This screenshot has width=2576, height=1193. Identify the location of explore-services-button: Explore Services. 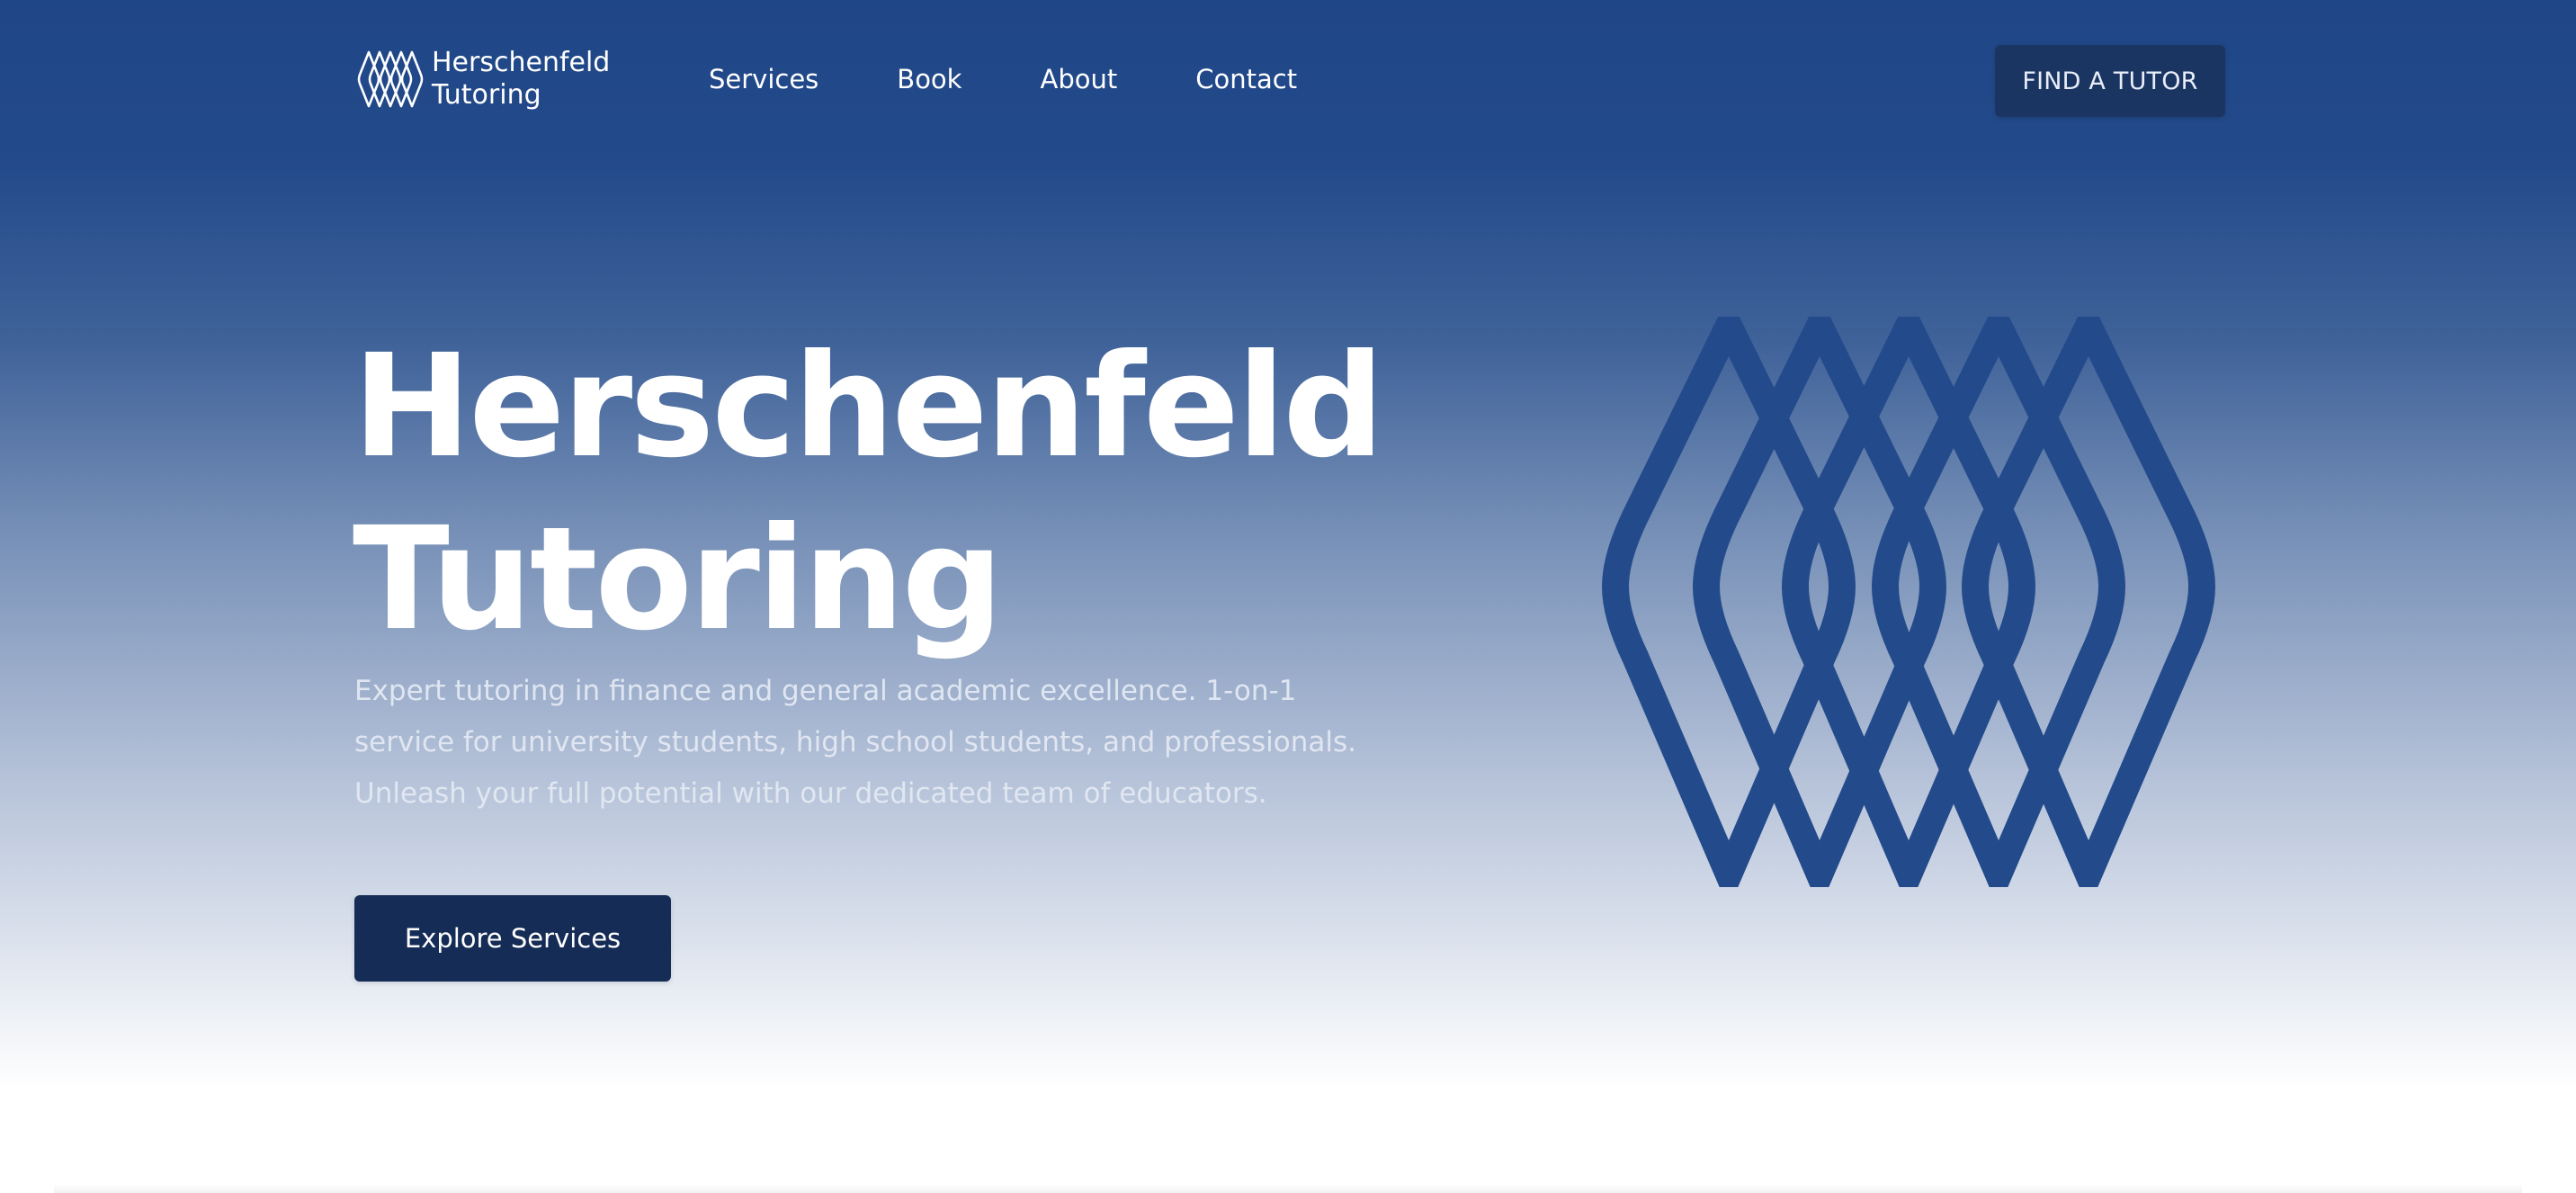
(512, 938).